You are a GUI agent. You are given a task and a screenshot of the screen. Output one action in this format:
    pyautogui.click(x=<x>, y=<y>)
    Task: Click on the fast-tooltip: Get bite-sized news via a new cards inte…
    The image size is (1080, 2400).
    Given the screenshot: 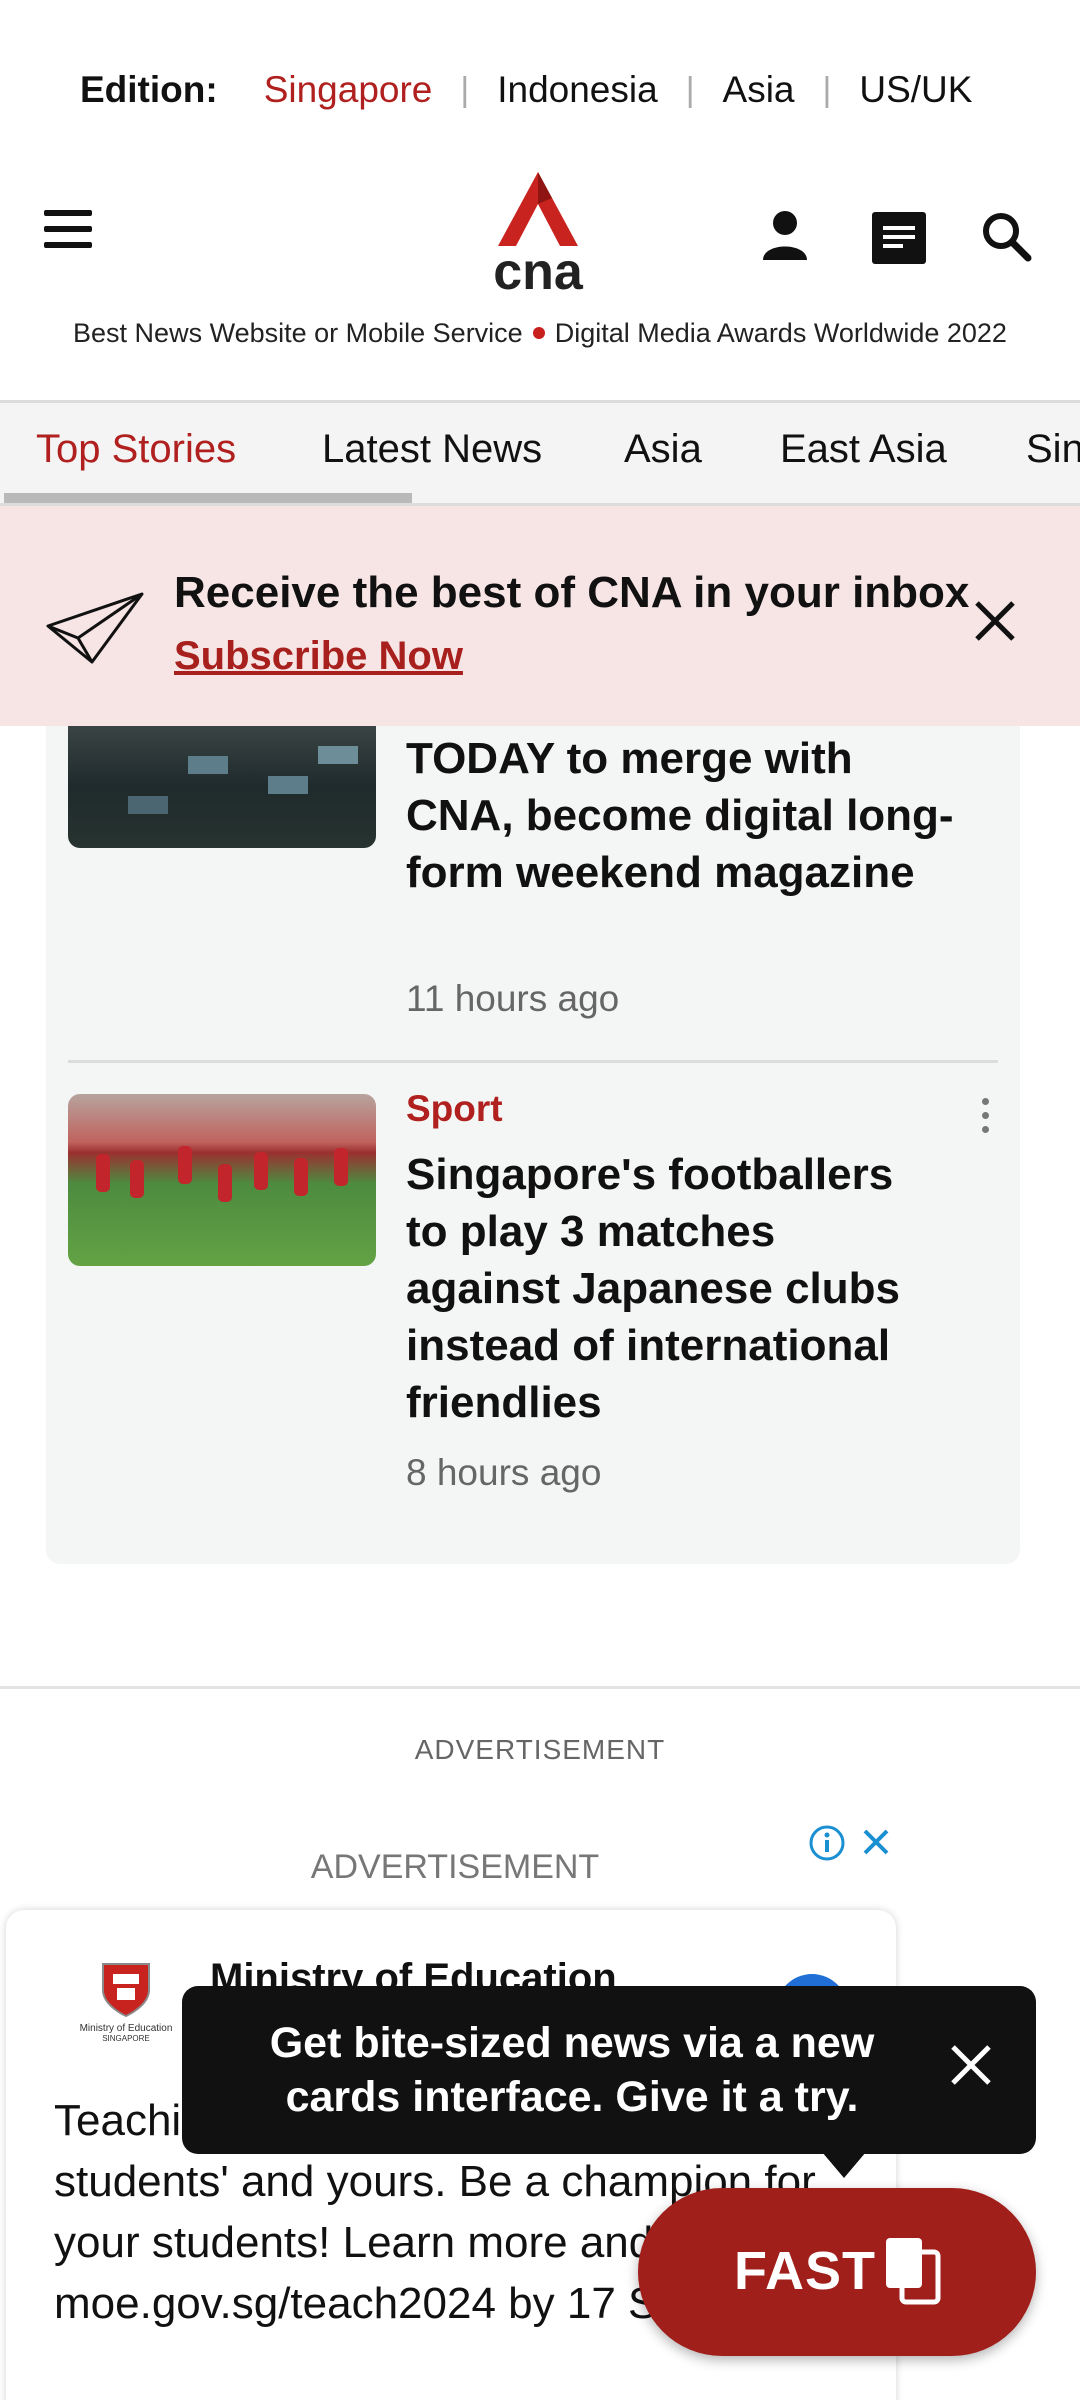 What is the action you would take?
    pyautogui.click(x=609, y=2082)
    